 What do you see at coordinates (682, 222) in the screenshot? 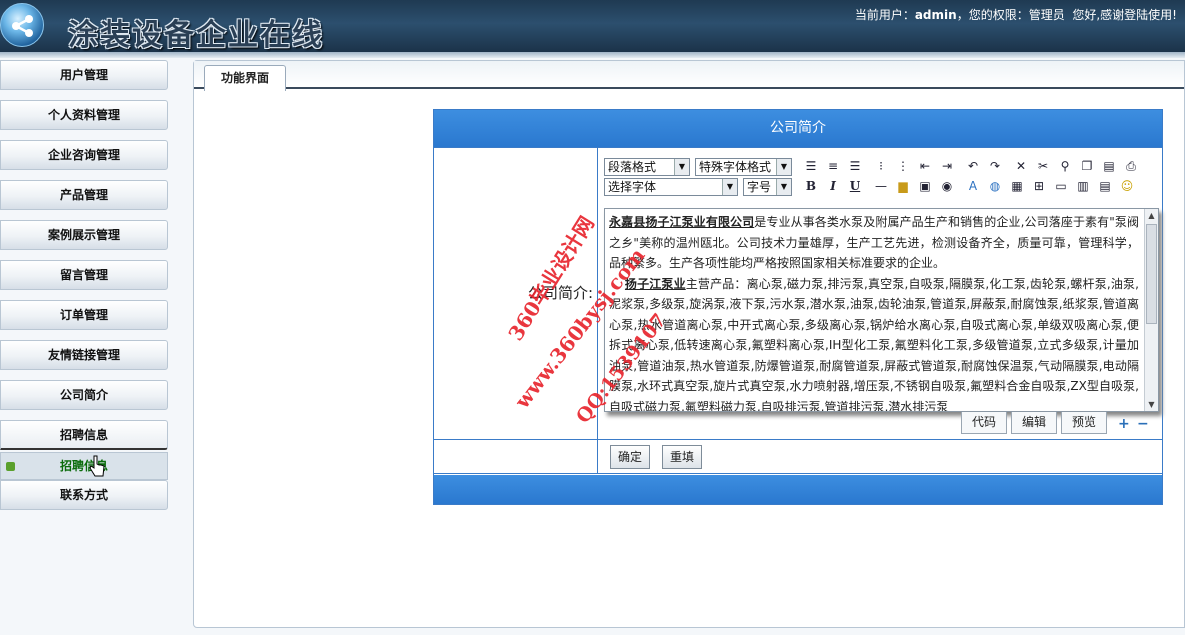
I see `company-name: 永嘉县扬子江泵业有限公司` at bounding box center [682, 222].